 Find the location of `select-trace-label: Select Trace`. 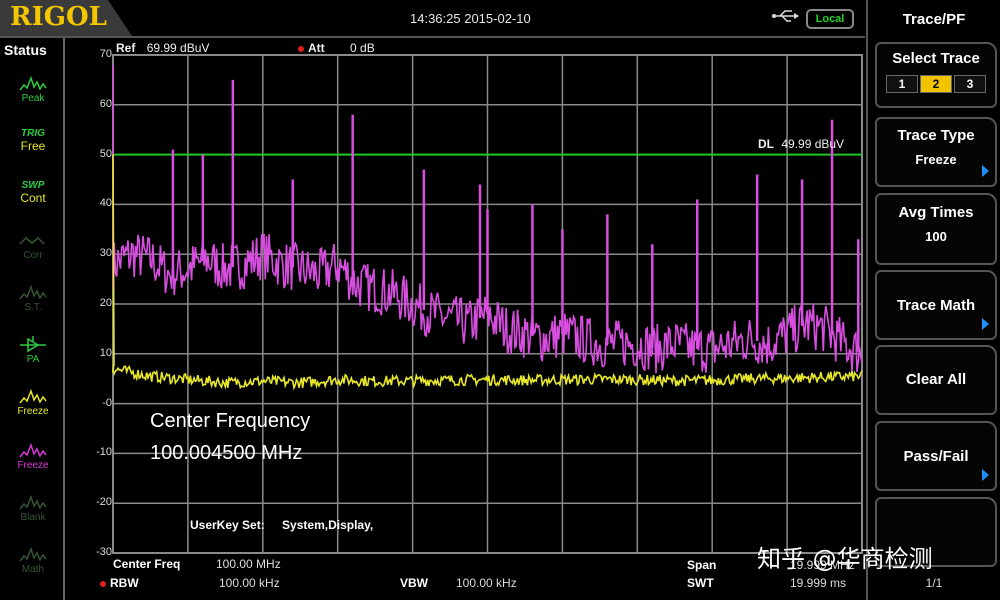

select-trace-label: Select Trace is located at coordinates (936, 58).